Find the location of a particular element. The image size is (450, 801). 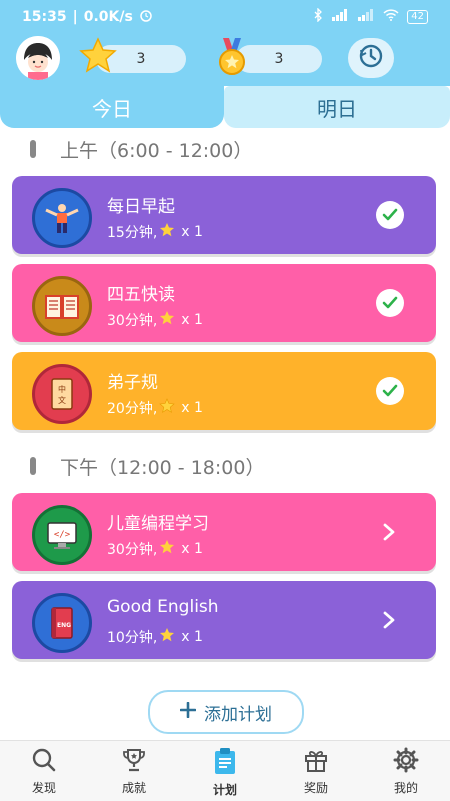

nav-achievements: 成就 is located at coordinates (134, 771).